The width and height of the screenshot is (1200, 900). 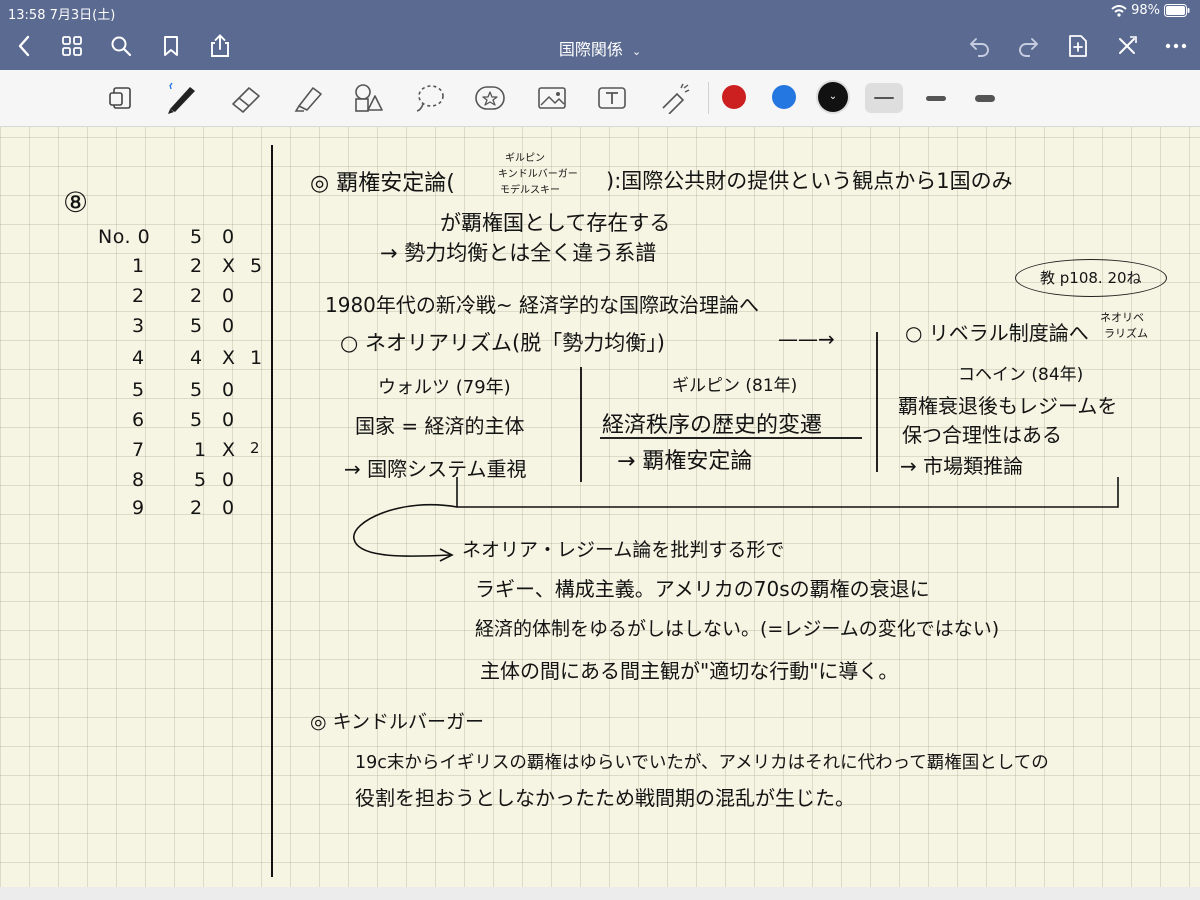 I want to click on add-page-button, so click(x=1078, y=46).